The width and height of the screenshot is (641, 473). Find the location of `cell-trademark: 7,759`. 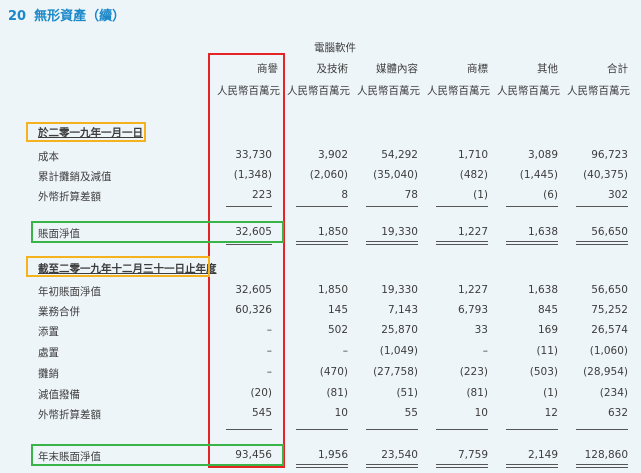

cell-trademark: 7,759 is located at coordinates (472, 455).